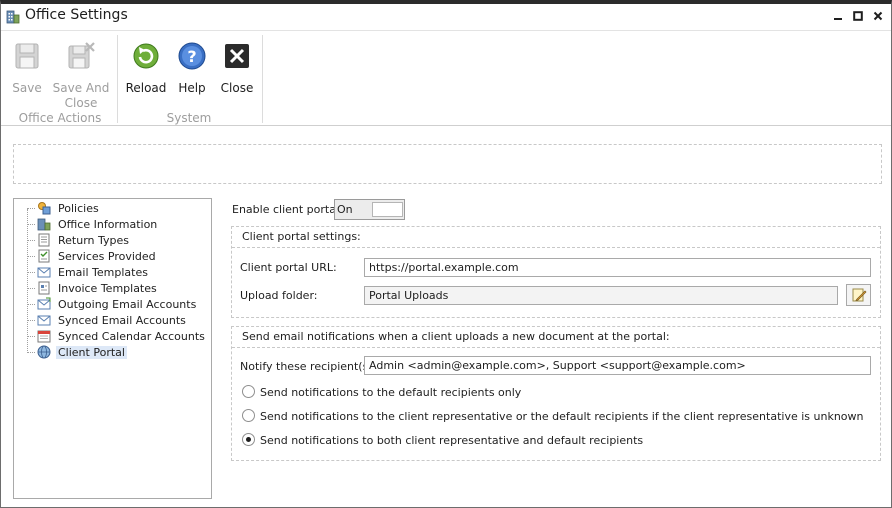 This screenshot has height=508, width=892. I want to click on radio-both-client-rep-and-default, so click(248, 439).